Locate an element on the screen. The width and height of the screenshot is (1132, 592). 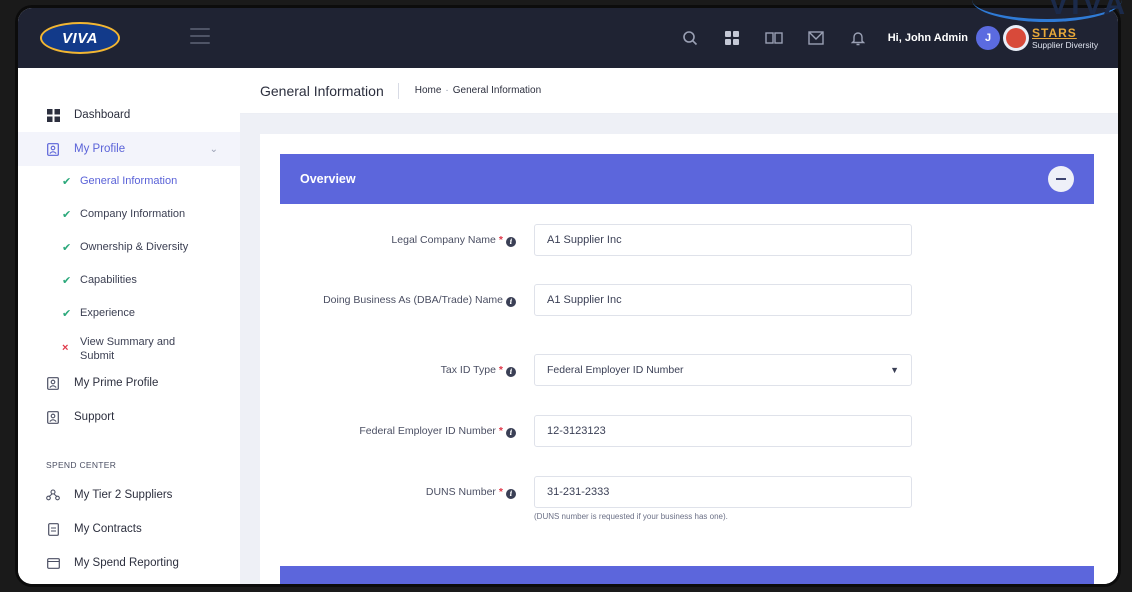
field-label-text: Tax ID Type is located at coordinates (468, 370).